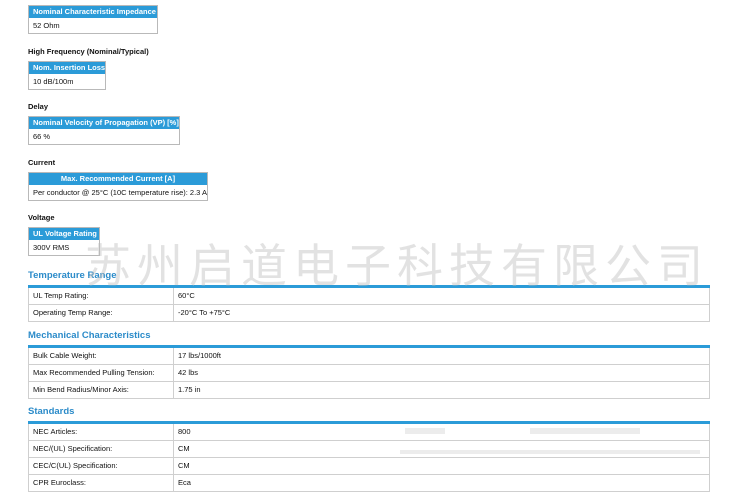 This screenshot has width=750, height=495. What do you see at coordinates (53, 81) in the screenshot?
I see `insertion-loss-value: 10 dB/100m` at bounding box center [53, 81].